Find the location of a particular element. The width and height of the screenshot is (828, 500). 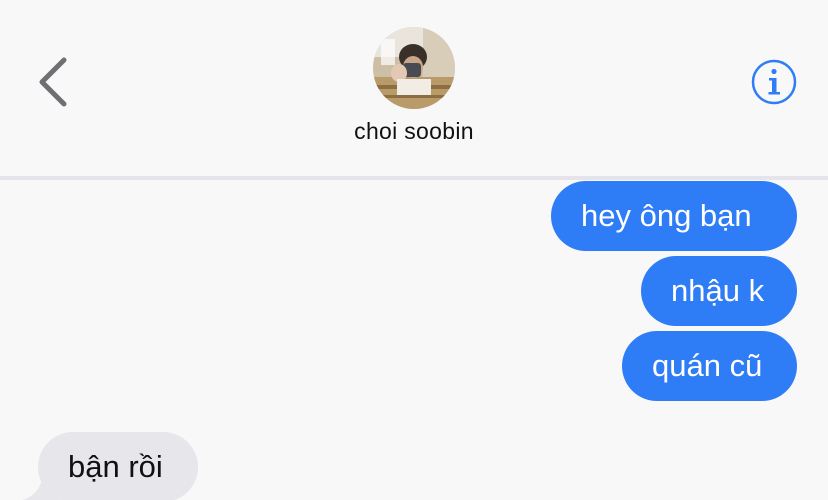

message-bubble-sent: quán cũ is located at coordinates (709, 366).